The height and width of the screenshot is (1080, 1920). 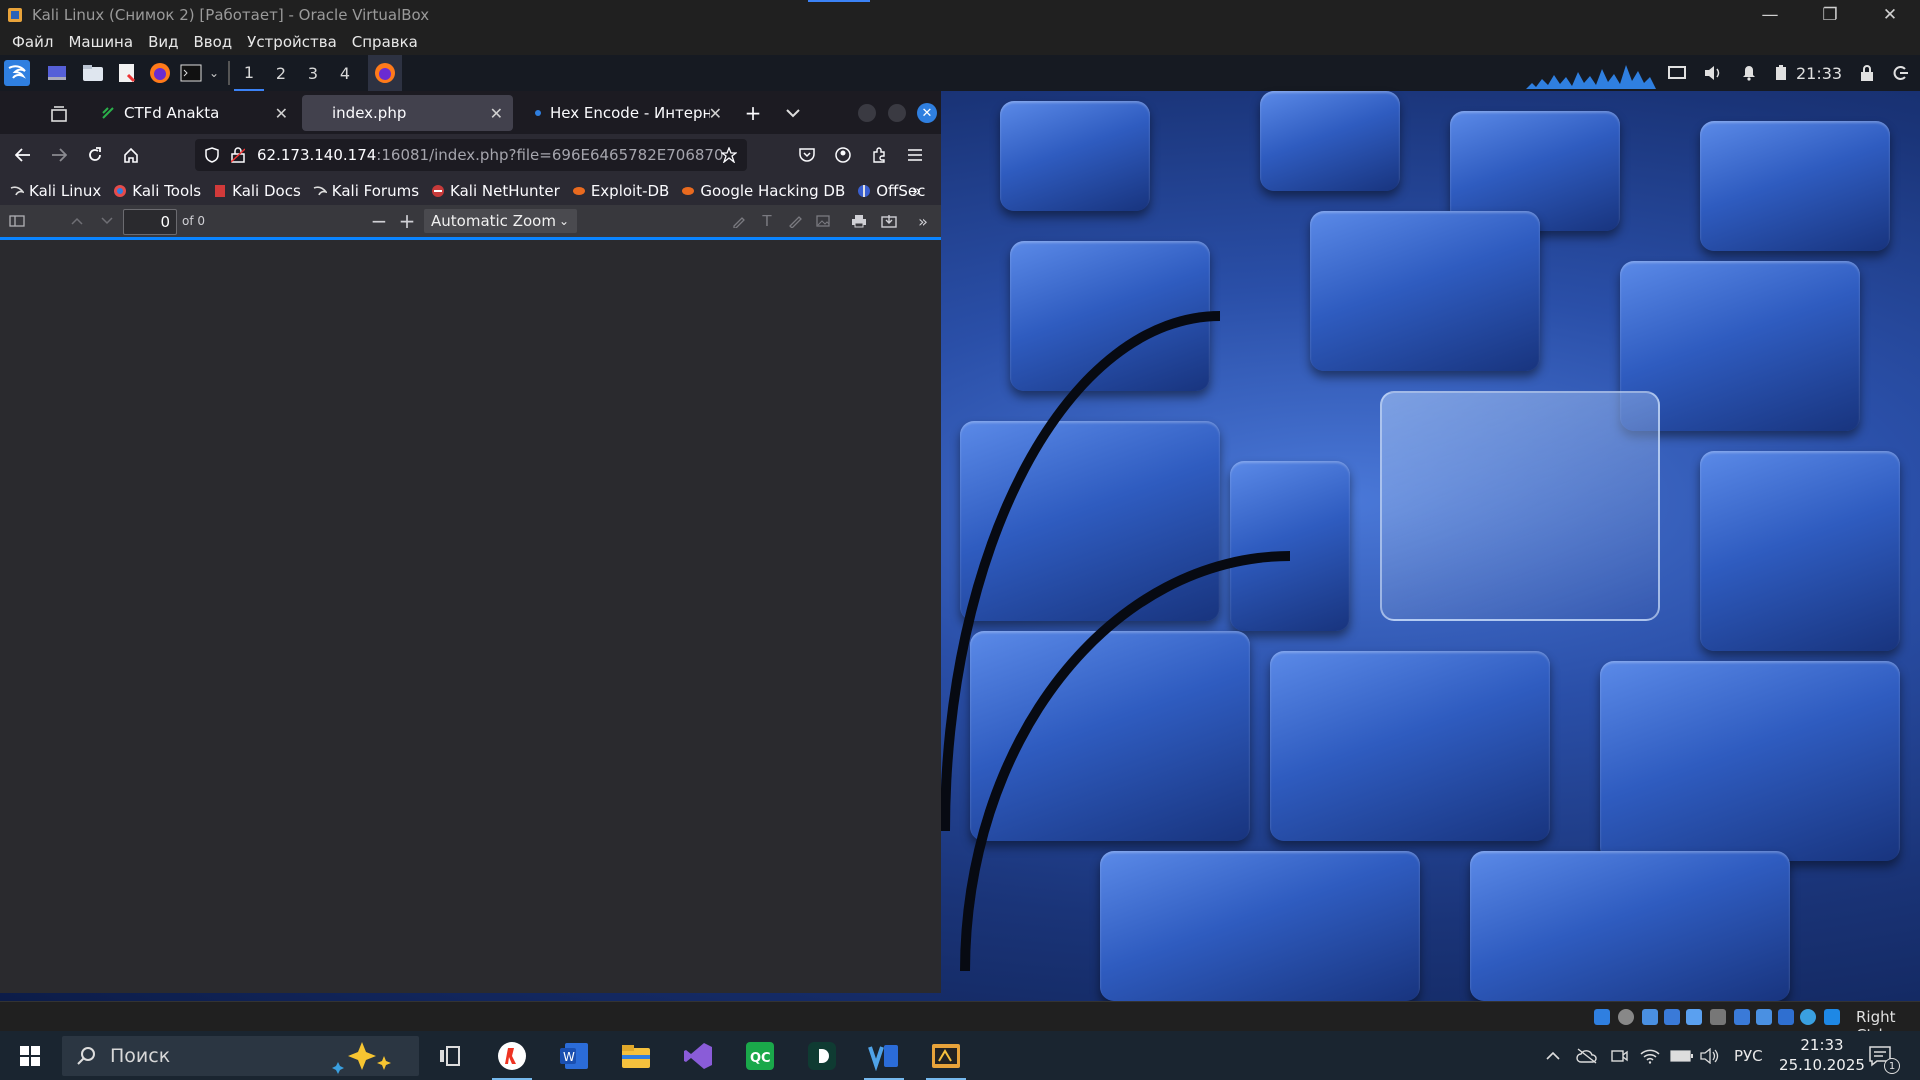 I want to click on more-bookmarks-icon: », so click(x=916, y=191).